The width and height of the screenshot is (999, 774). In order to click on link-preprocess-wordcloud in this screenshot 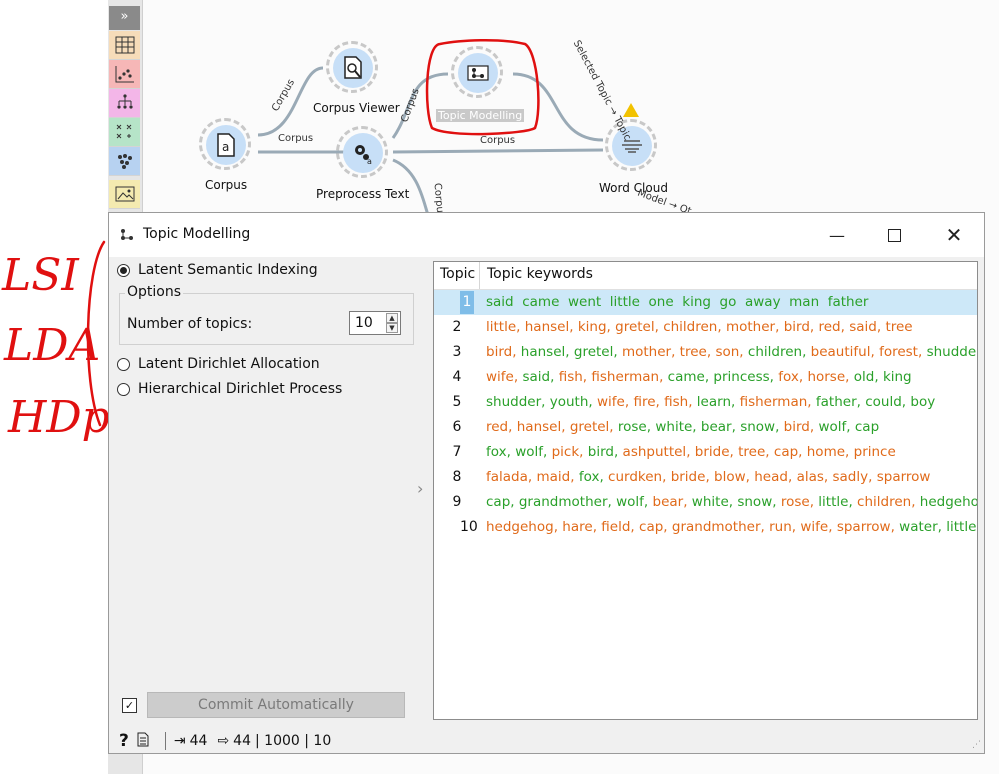, I will do `click(498, 151)`.